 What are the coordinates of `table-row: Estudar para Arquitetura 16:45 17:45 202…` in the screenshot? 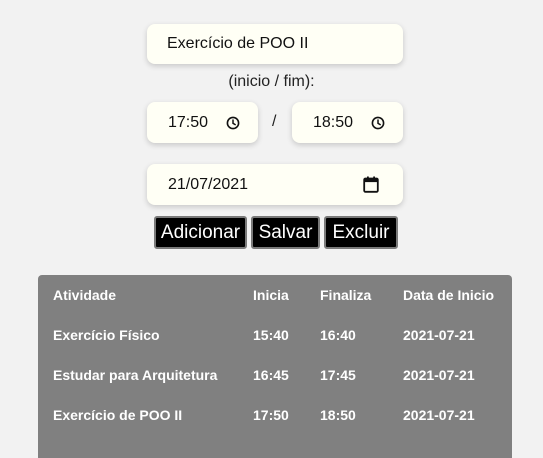 It's located at (275, 377).